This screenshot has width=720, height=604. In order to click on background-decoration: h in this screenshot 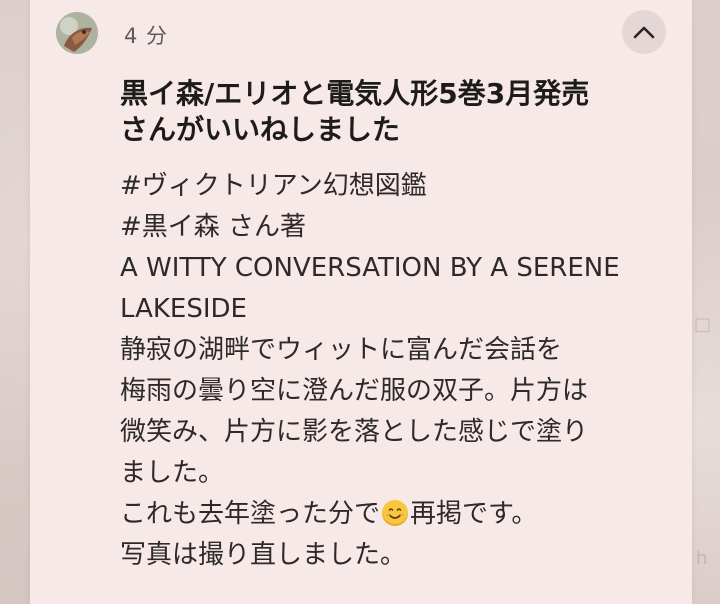, I will do `click(702, 558)`.